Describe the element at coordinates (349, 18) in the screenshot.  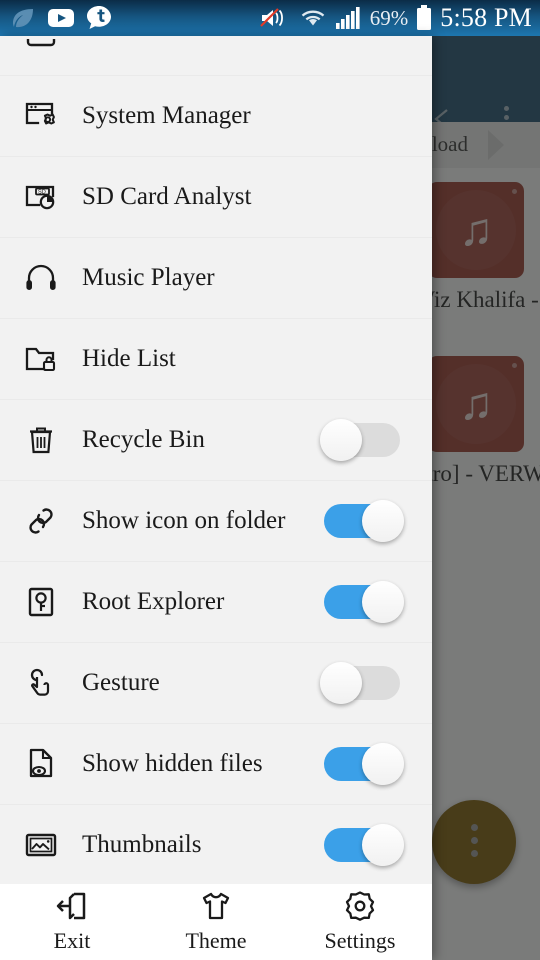
I see `cellular-signal-icon` at that location.